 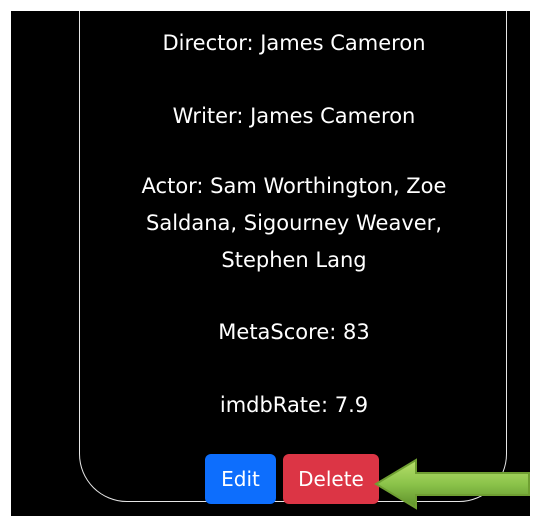 I want to click on edit-button: Edit, so click(x=240, y=479).